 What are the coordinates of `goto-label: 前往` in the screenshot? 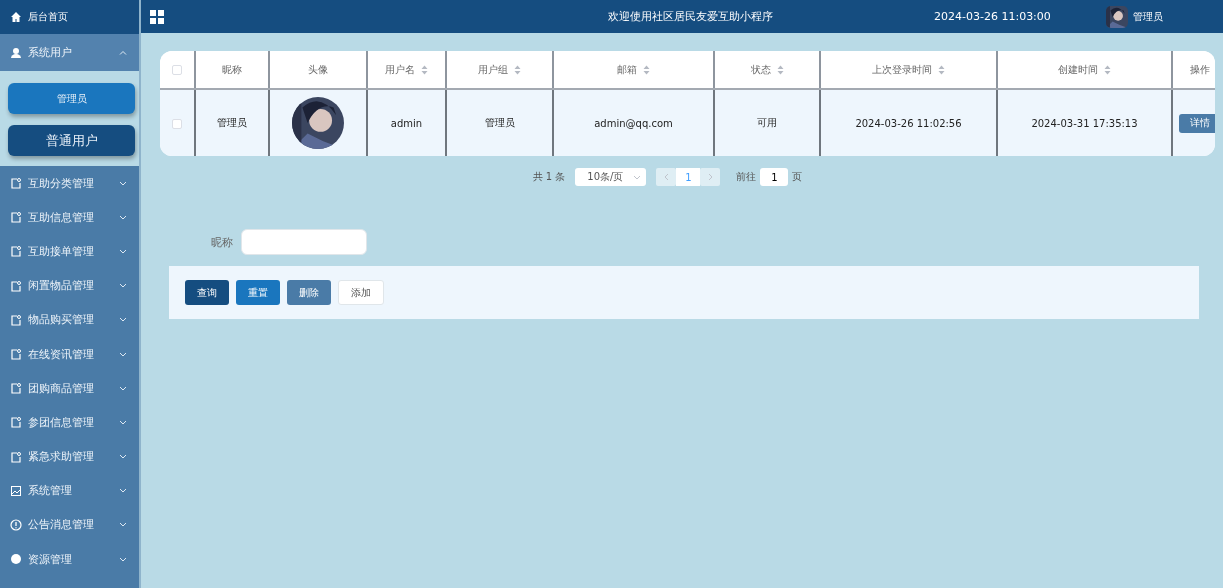 It's located at (746, 177).